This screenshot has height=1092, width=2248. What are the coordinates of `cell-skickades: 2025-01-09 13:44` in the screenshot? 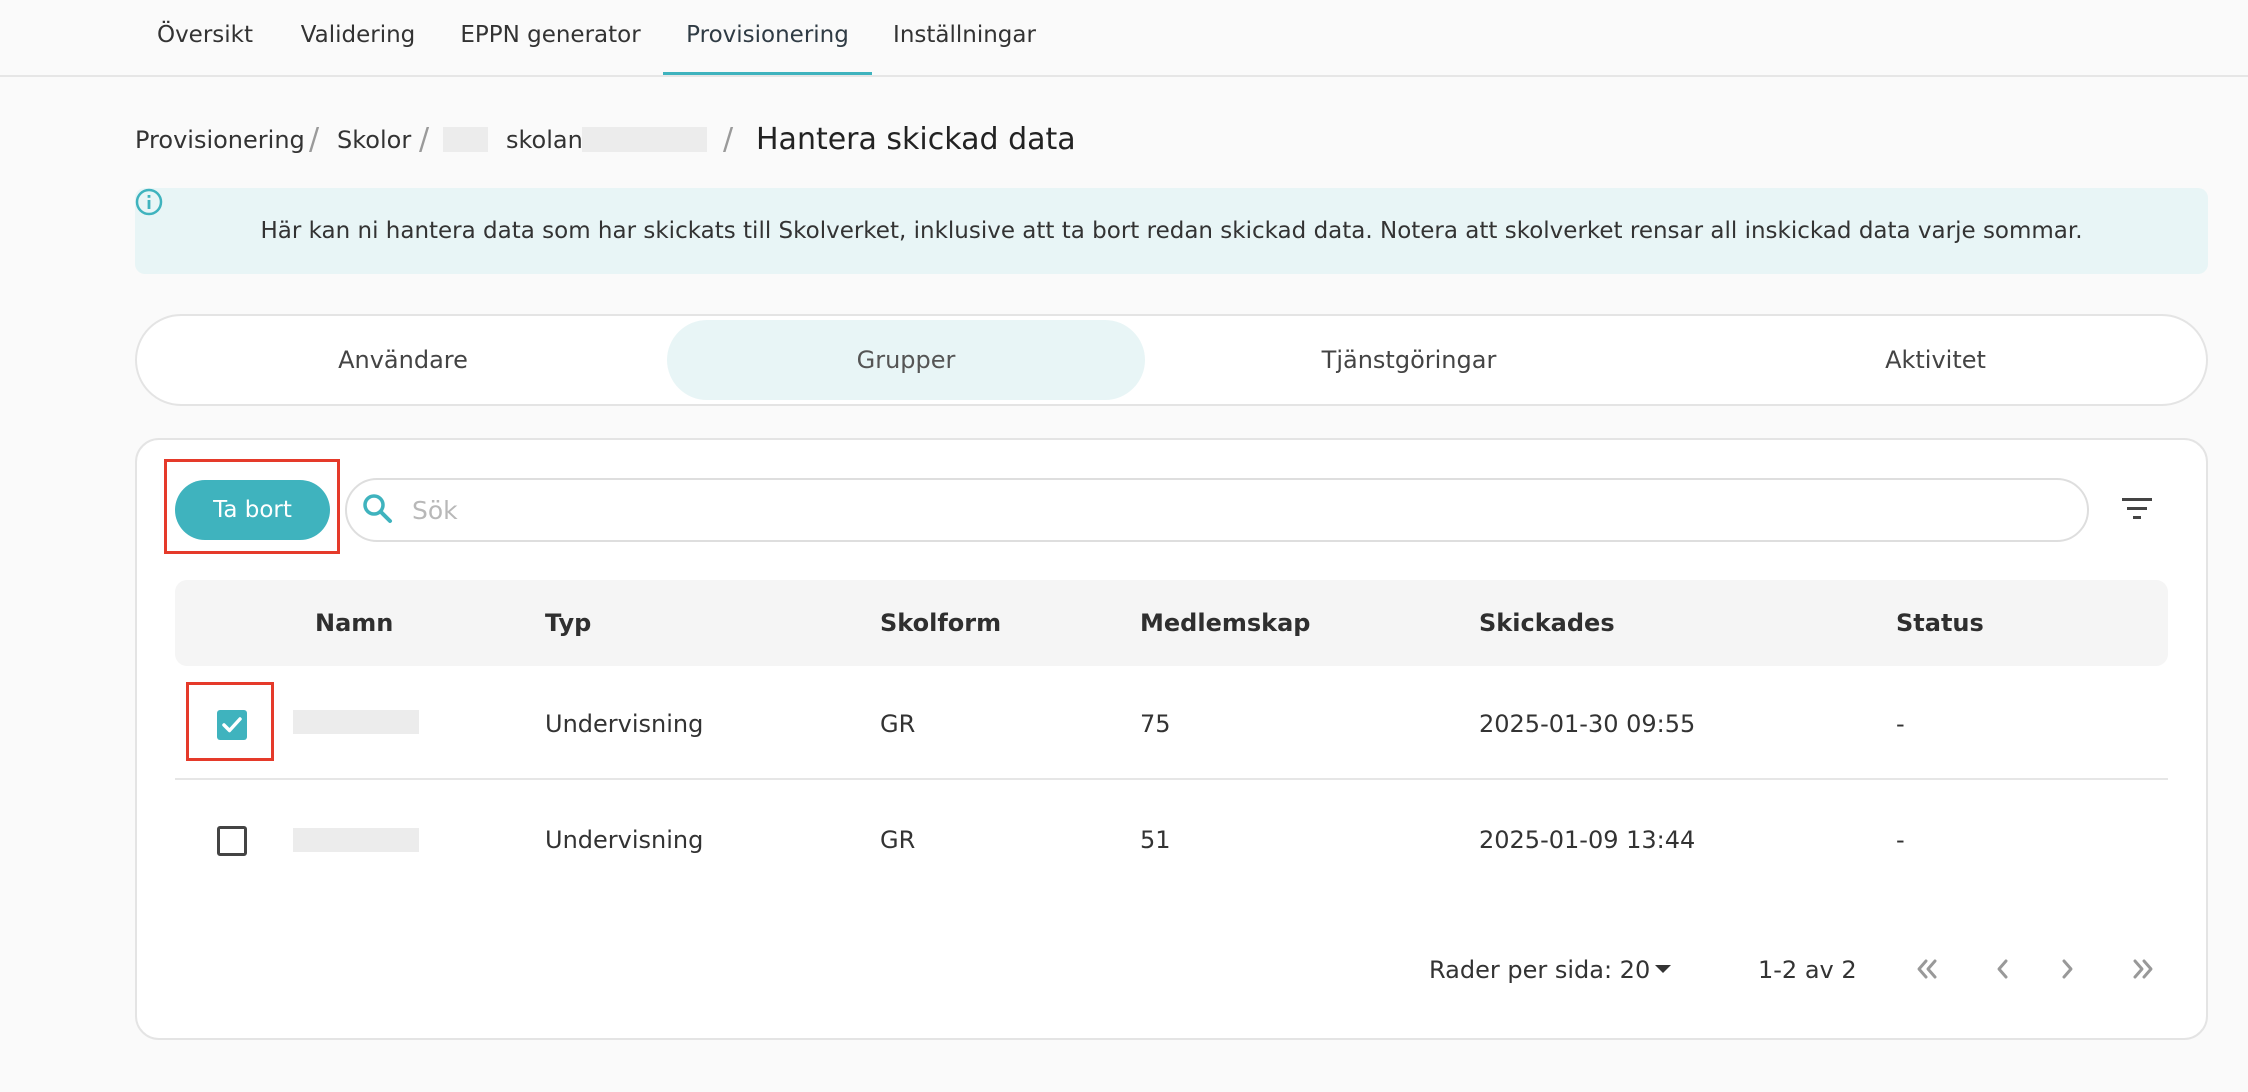 It's located at (1587, 840).